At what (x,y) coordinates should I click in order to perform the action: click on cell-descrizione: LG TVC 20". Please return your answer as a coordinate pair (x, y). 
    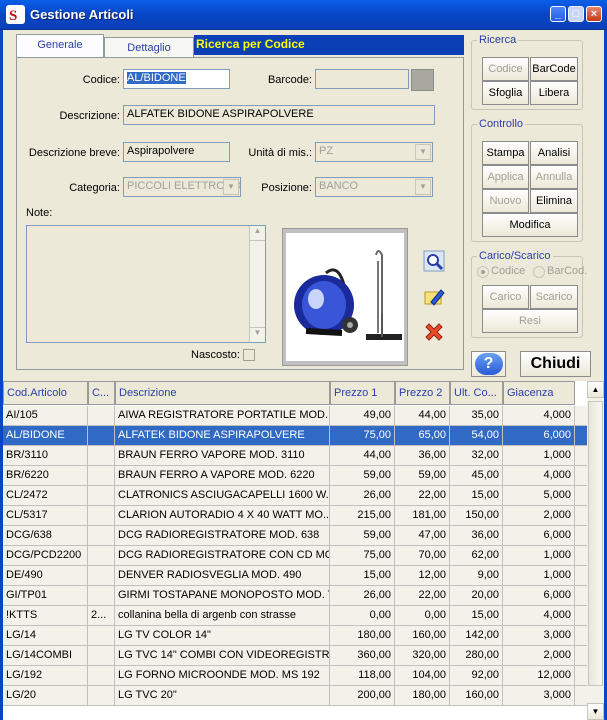
    Looking at the image, I should click on (222, 696).